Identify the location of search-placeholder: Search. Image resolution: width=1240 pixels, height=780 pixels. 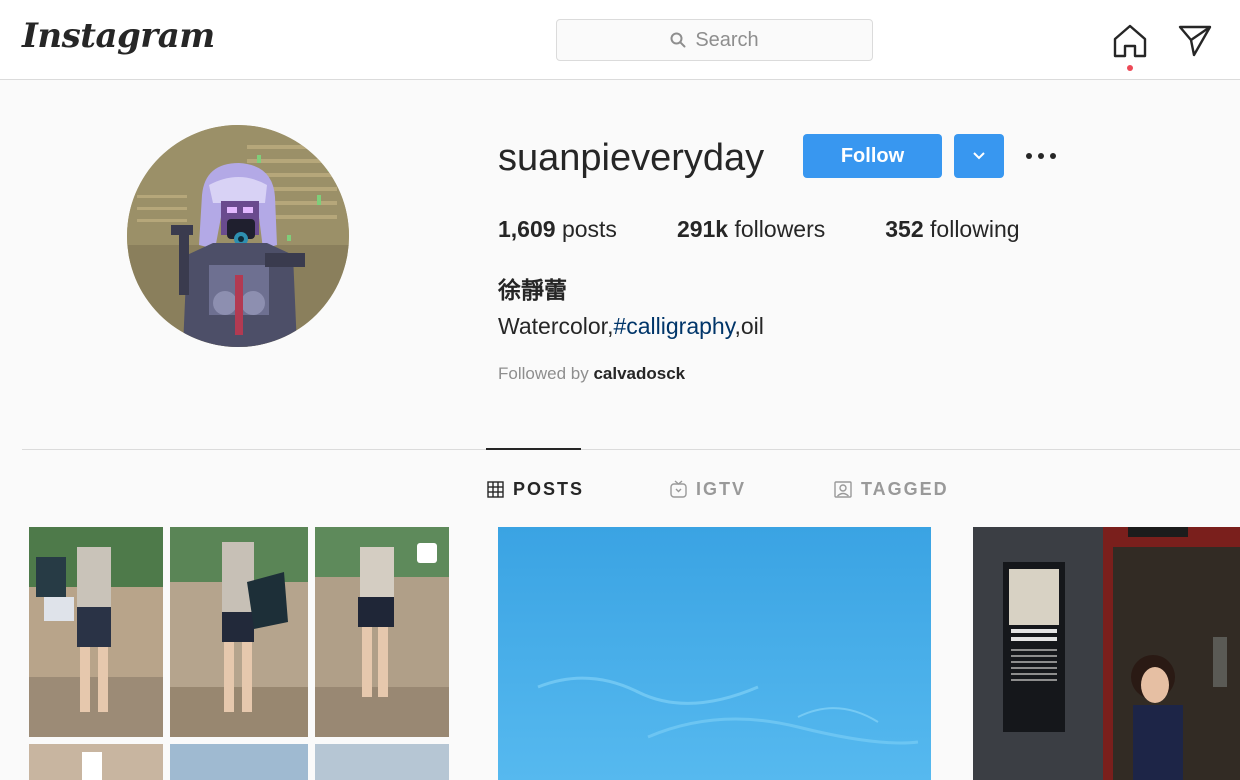
(727, 39).